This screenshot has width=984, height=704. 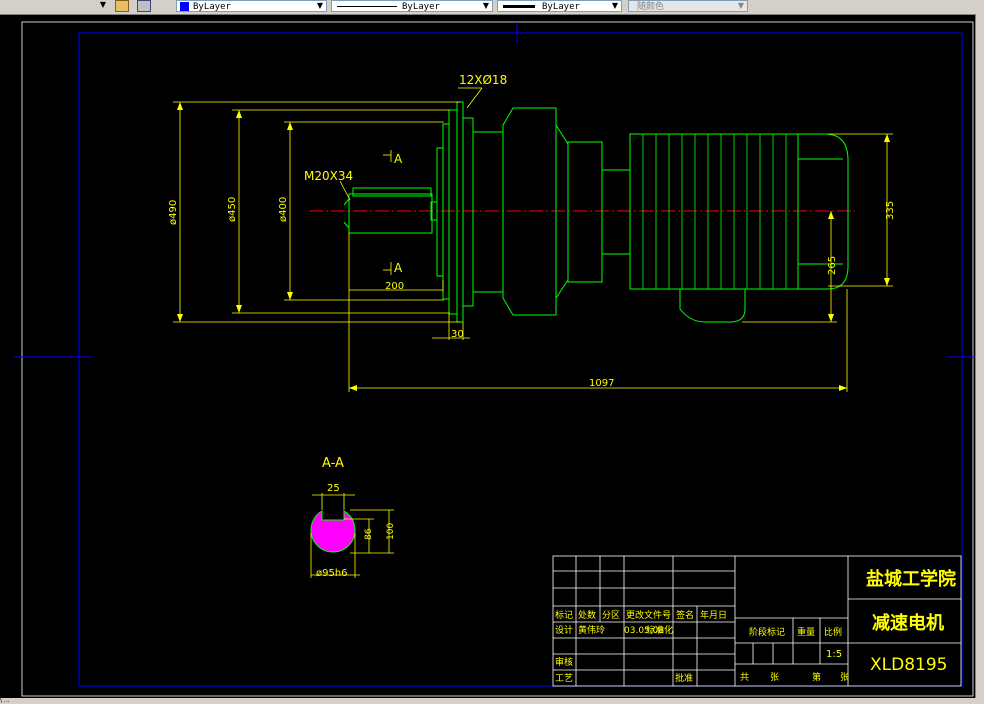 I want to click on linetype-preview-icon, so click(x=367, y=6).